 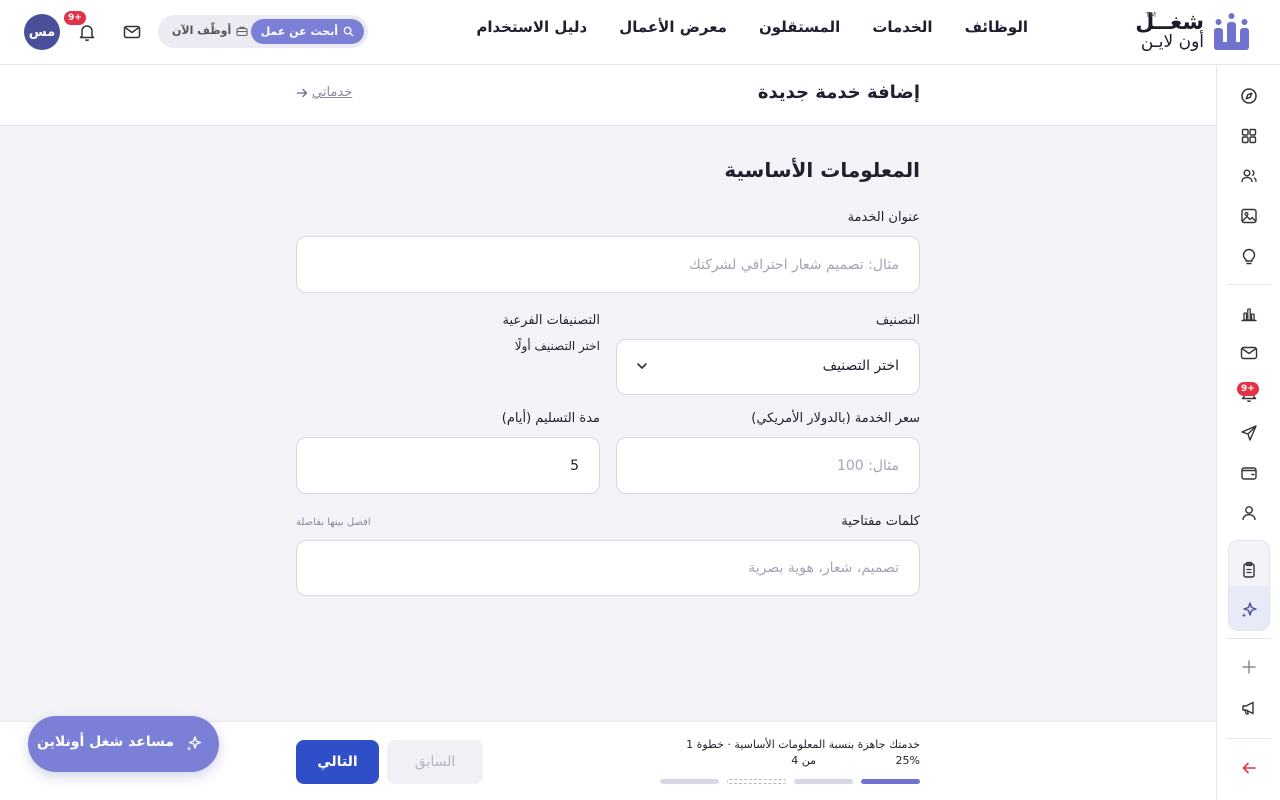 I want to click on nav-item-services: الخدمات, so click(x=902, y=27).